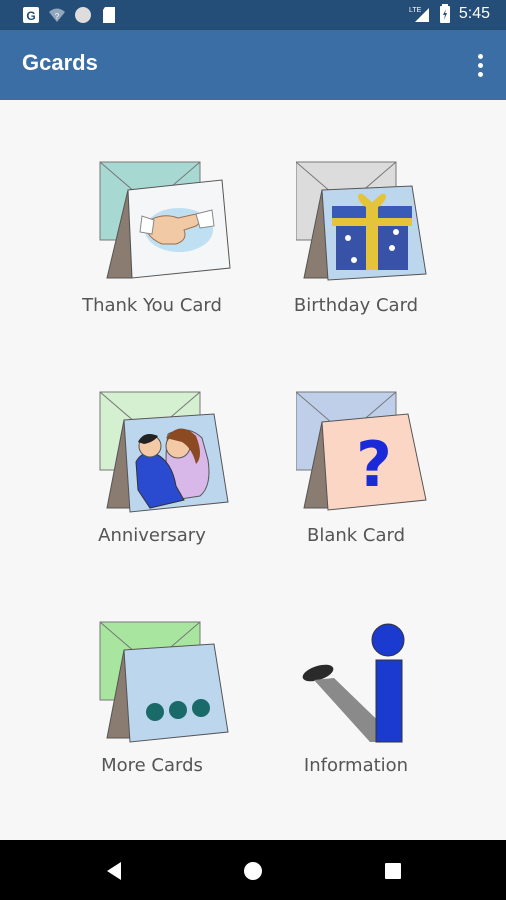 This screenshot has height=900, width=506. What do you see at coordinates (60, 62) in the screenshot?
I see `app-title: Gcards` at bounding box center [60, 62].